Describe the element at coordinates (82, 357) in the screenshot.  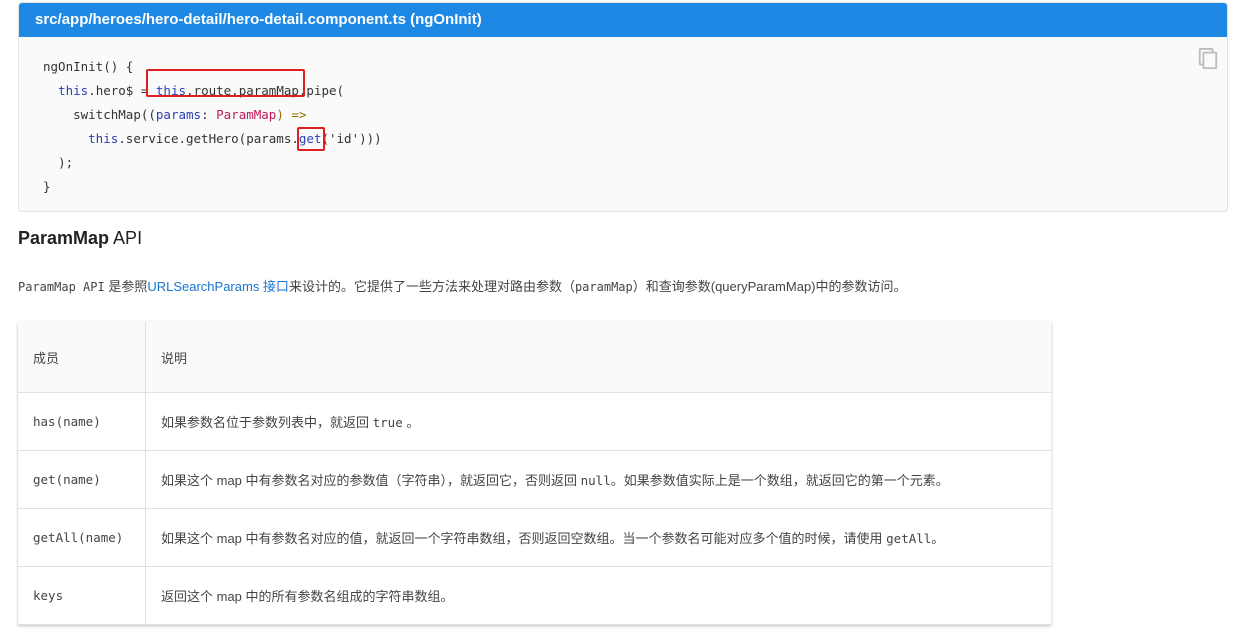
I see `header-member: 成员` at that location.